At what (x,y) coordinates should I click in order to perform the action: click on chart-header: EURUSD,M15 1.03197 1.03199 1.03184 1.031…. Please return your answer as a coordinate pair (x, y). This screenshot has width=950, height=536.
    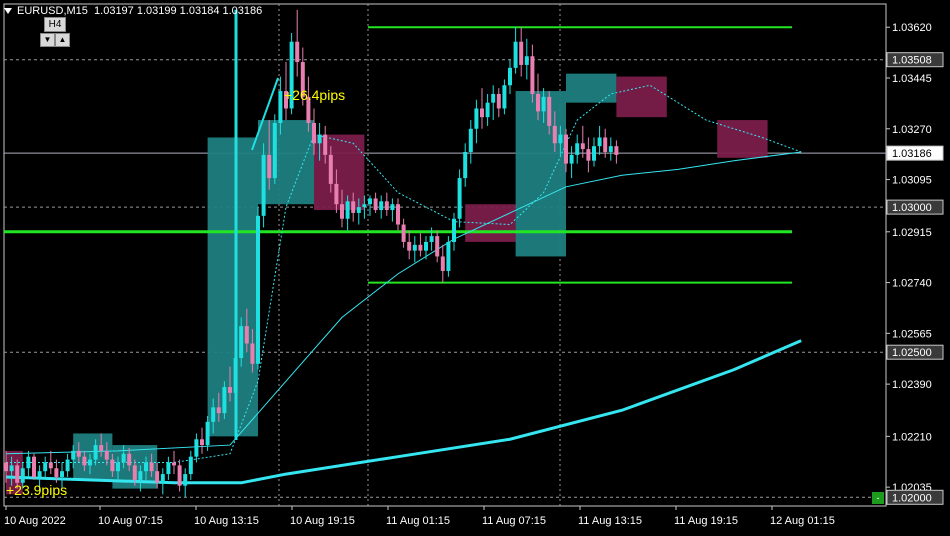
    Looking at the image, I should click on (133, 11).